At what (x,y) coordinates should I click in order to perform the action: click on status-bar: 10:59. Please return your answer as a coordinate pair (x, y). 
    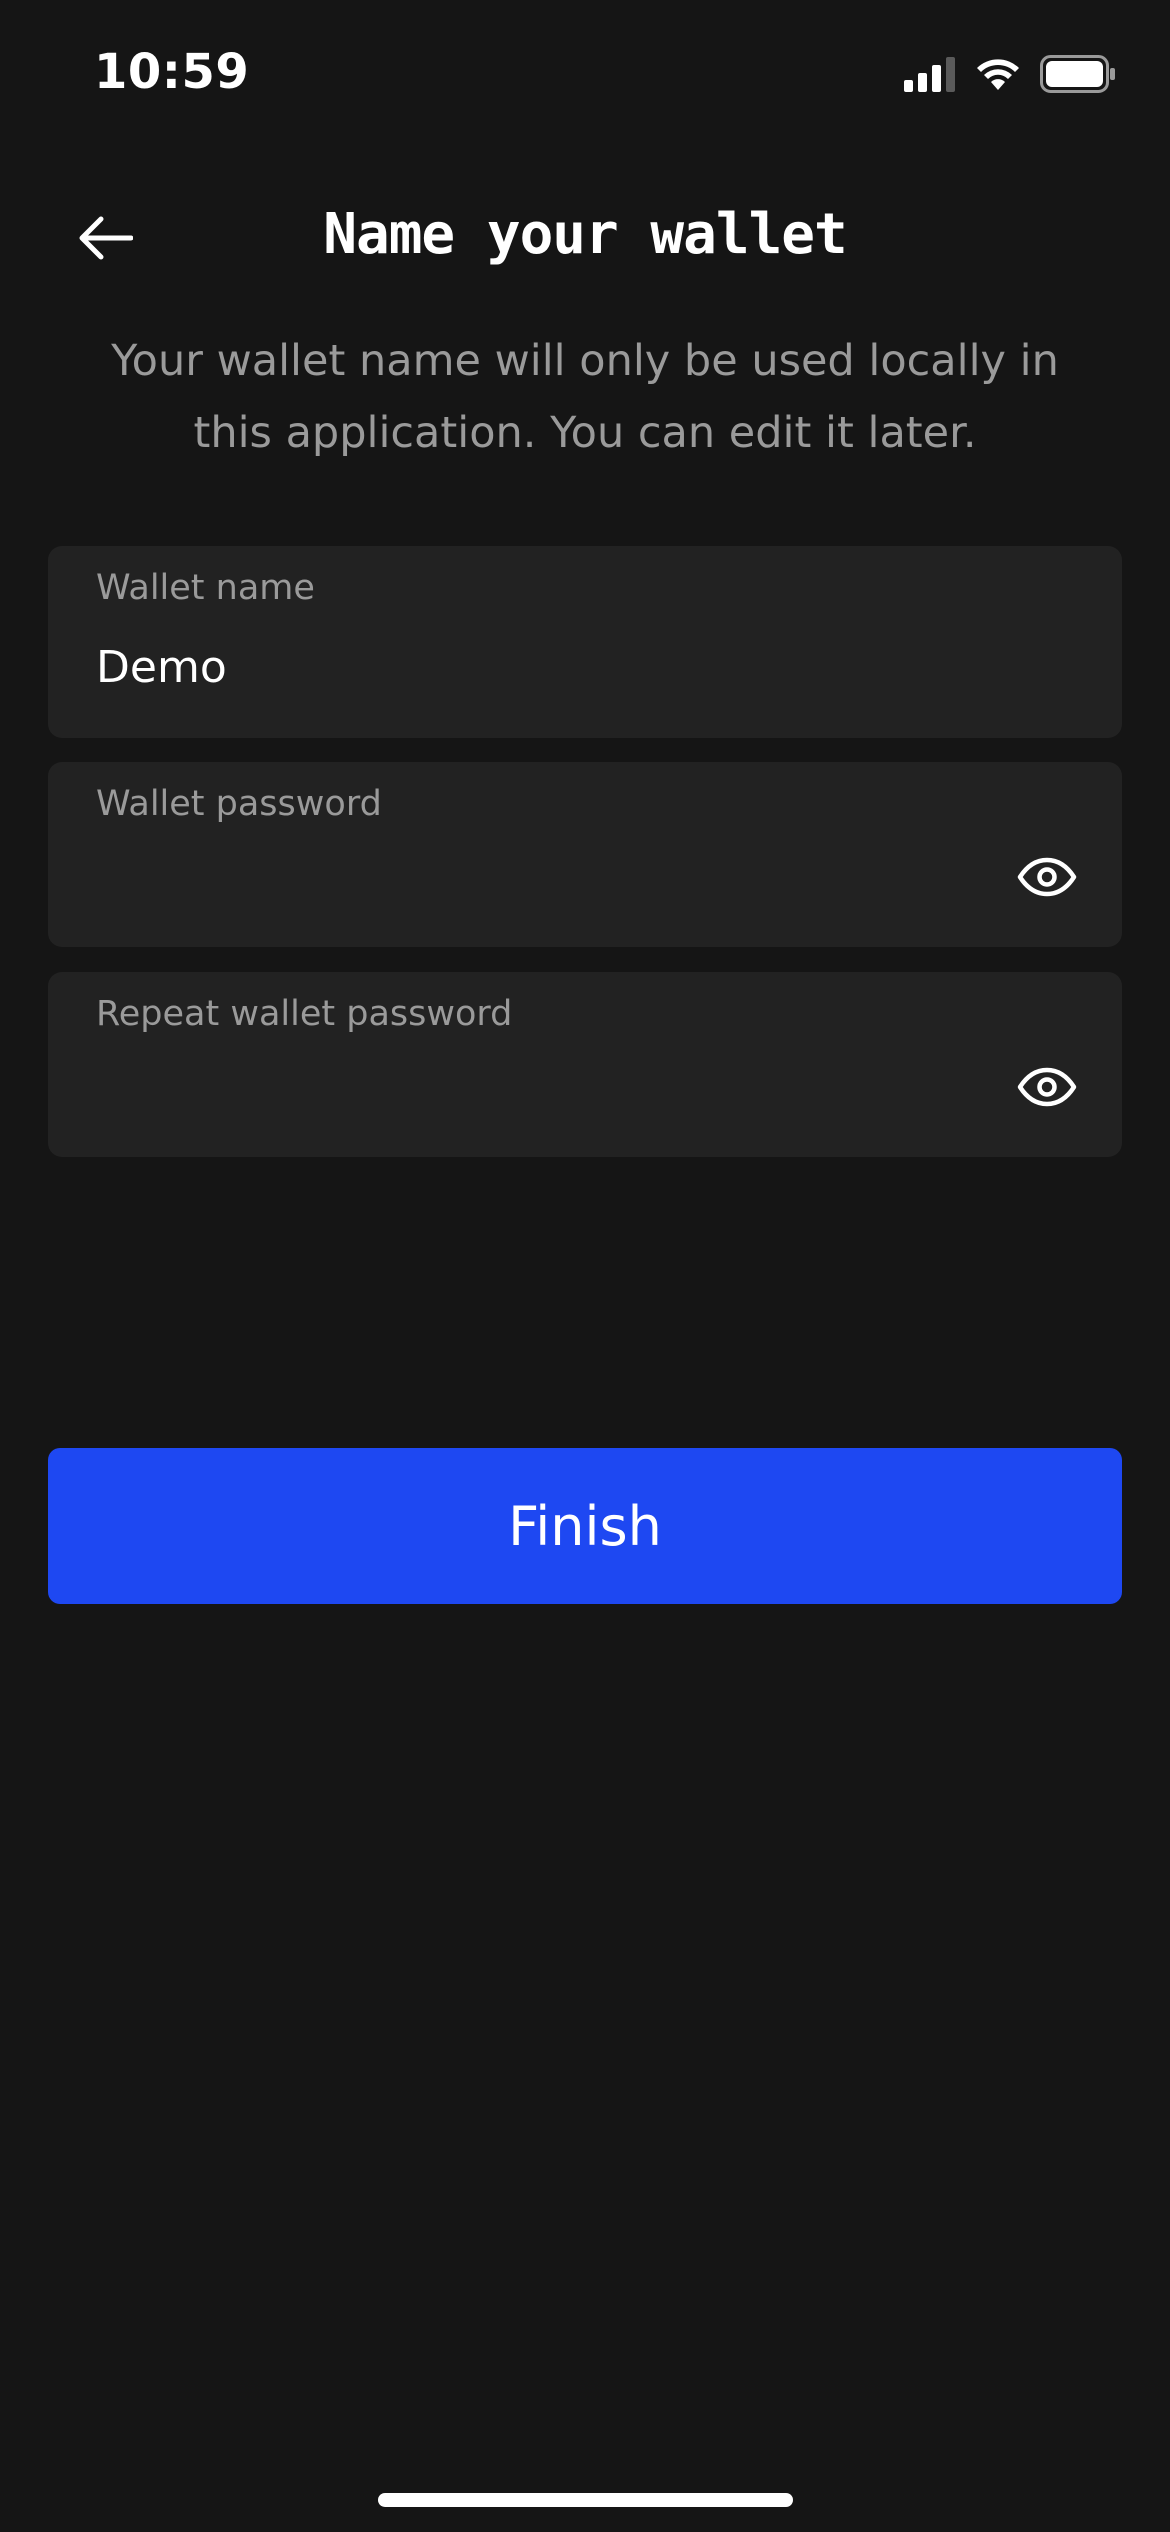
    Looking at the image, I should click on (585, 75).